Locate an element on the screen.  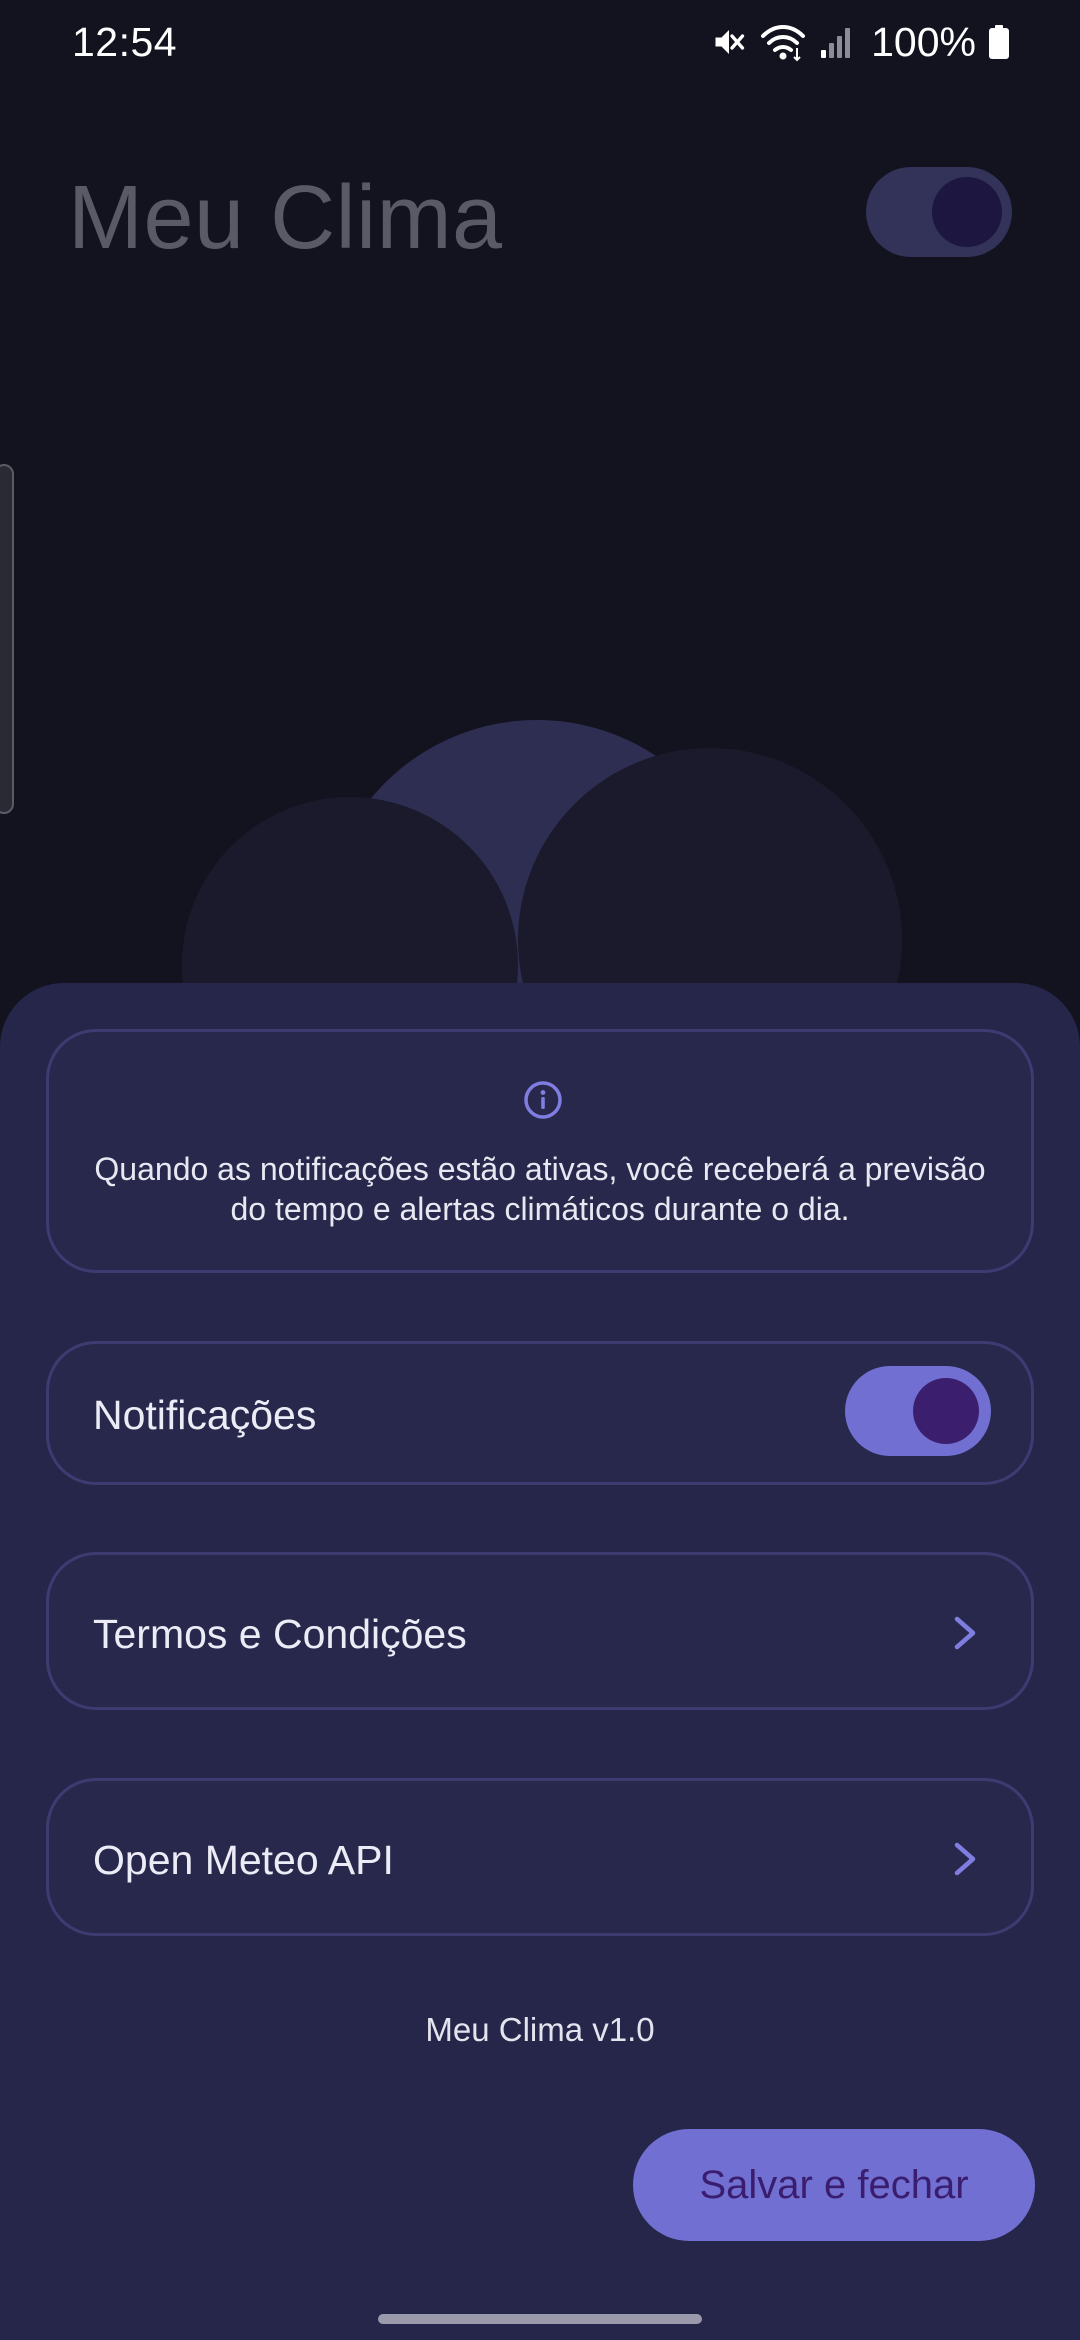
home-indicator is located at coordinates (540, 2319).